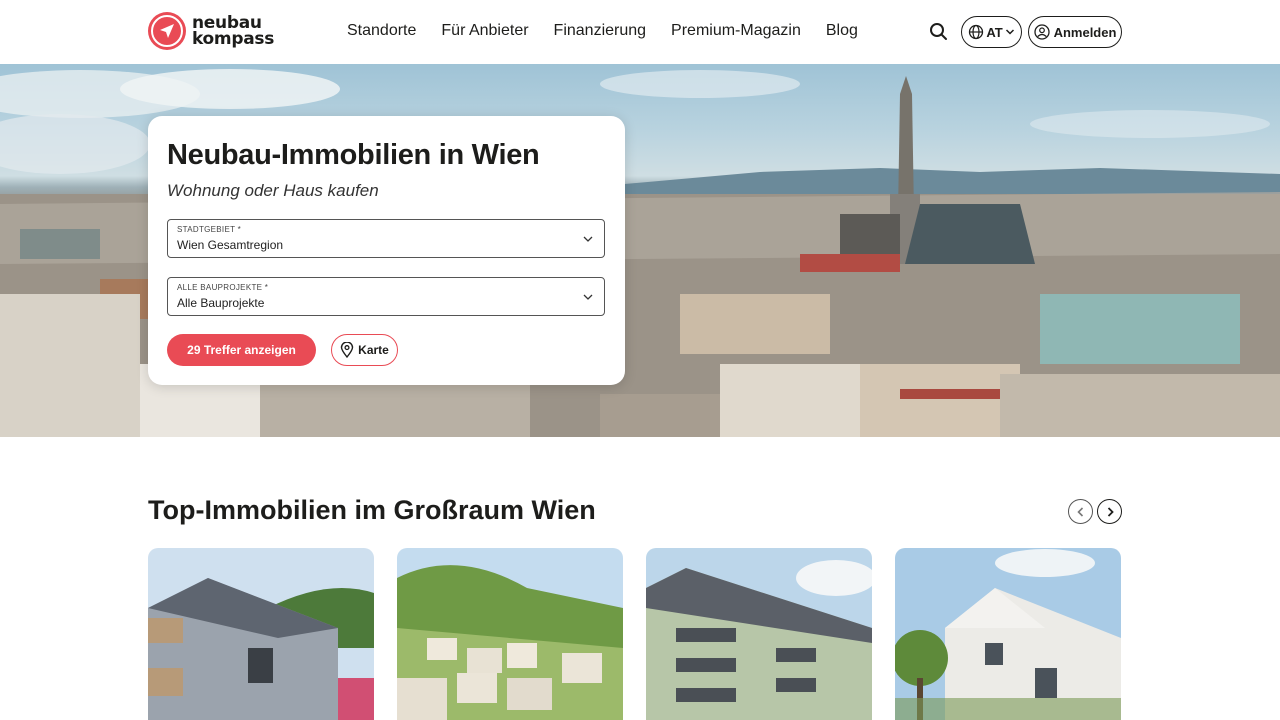  Describe the element at coordinates (241, 350) in the screenshot. I see `show-results-button: 29 Treffer anzeigen` at that location.